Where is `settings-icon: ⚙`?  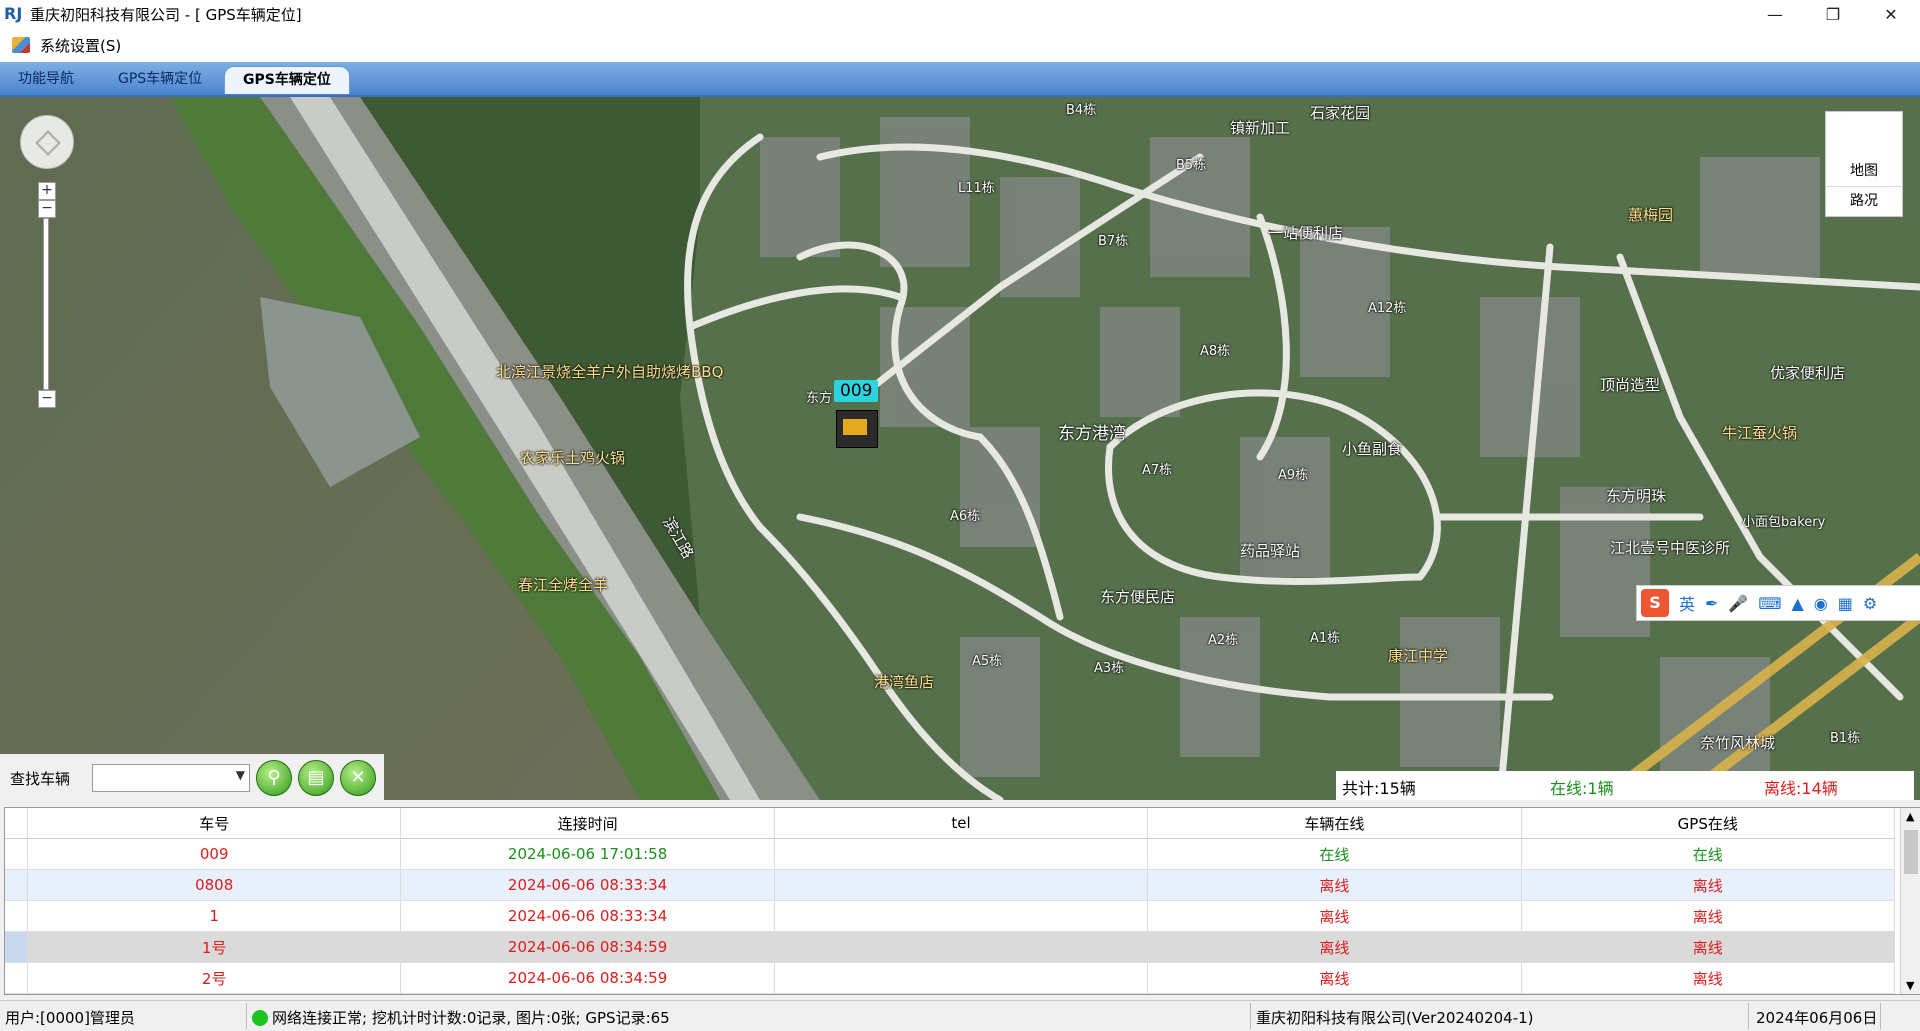 settings-icon: ⚙ is located at coordinates (1870, 603).